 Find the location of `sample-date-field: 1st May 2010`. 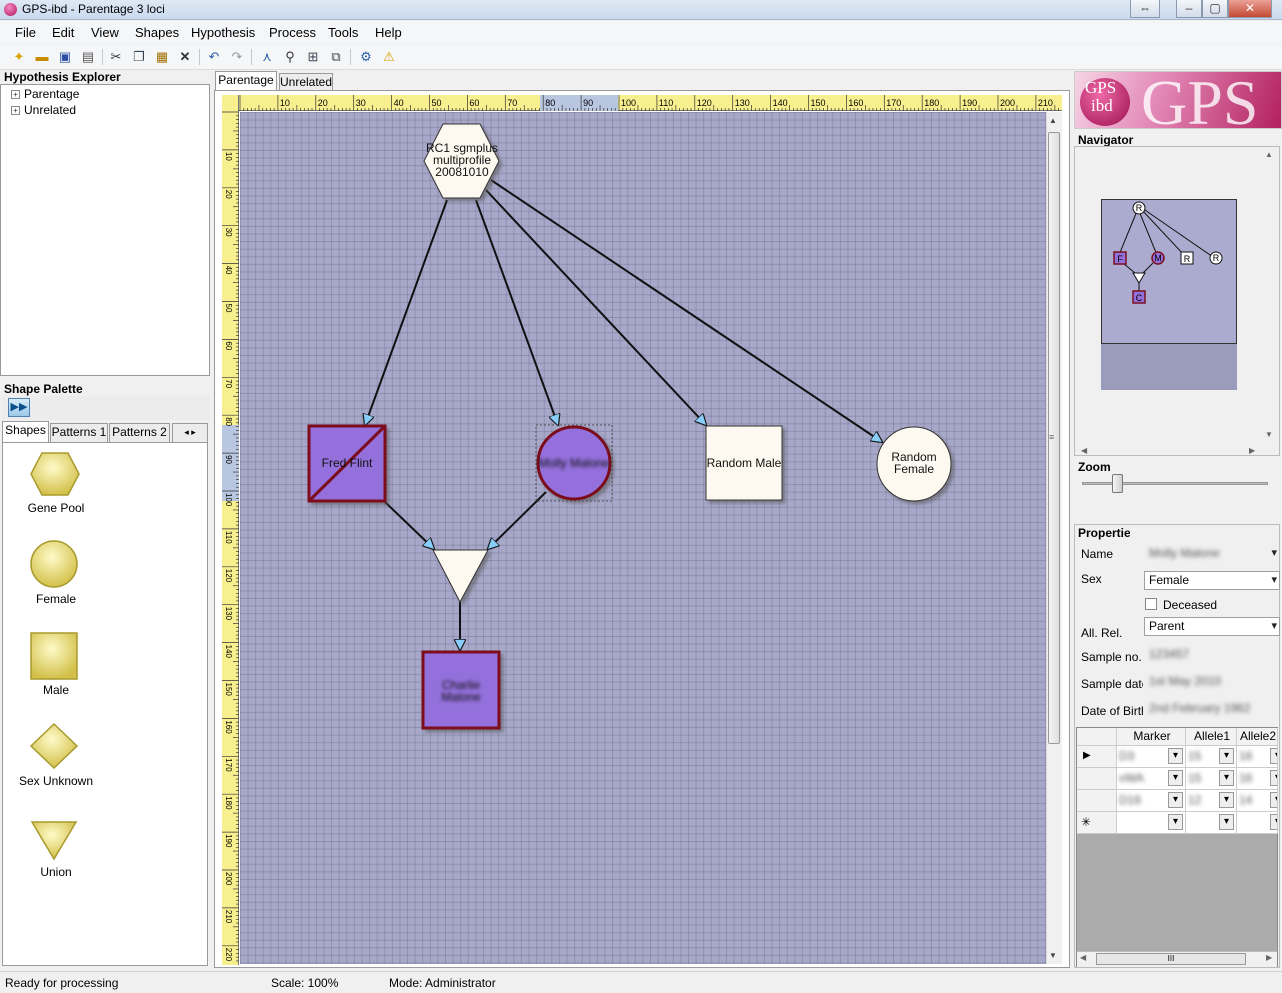

sample-date-field: 1st May 2010 is located at coordinates (1212, 681).